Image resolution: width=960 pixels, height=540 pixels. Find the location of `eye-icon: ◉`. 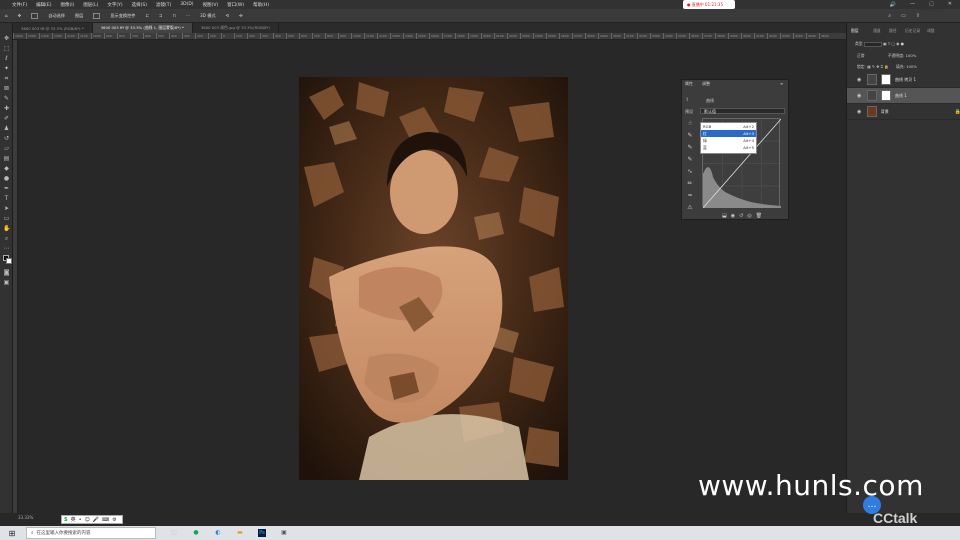

eye-icon: ◉ is located at coordinates (860, 112).